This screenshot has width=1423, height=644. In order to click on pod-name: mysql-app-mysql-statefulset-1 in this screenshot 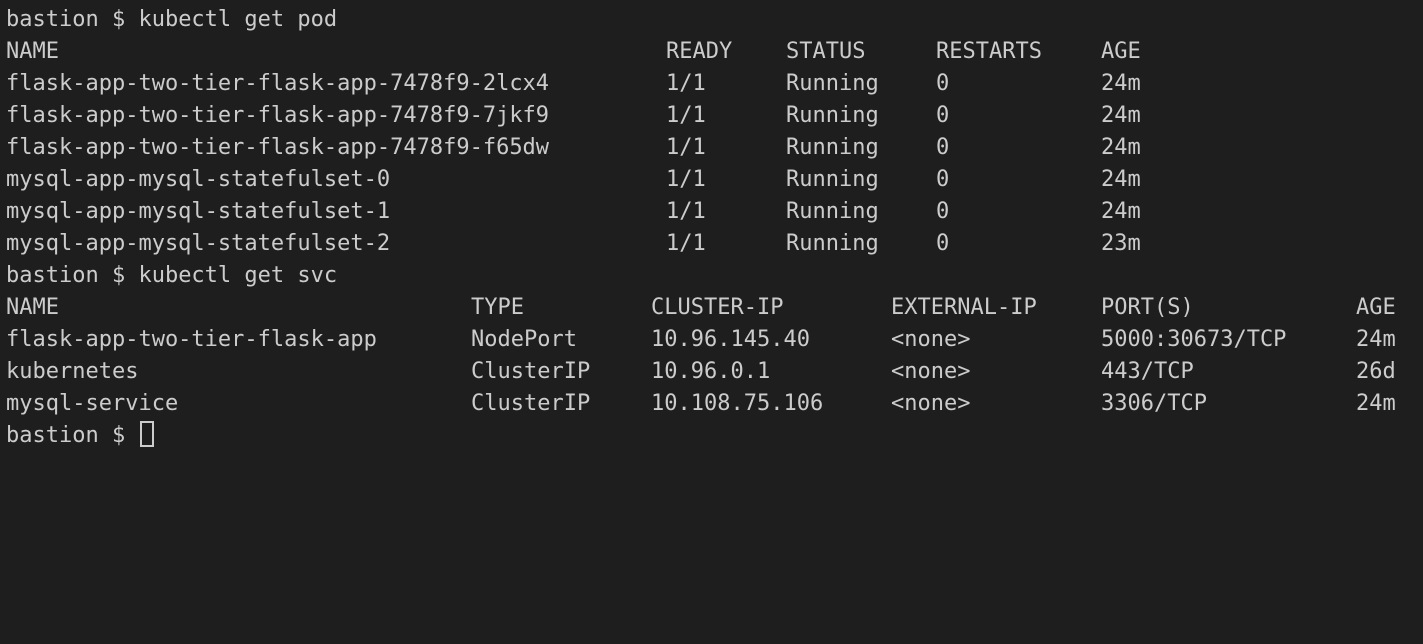, I will do `click(198, 211)`.